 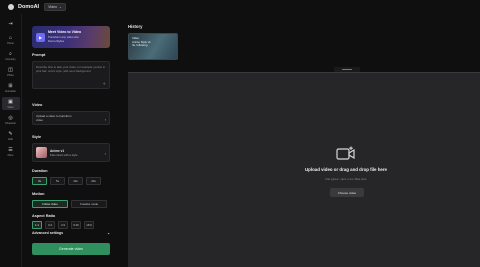 What do you see at coordinates (41, 152) in the screenshot?
I see `style-thumbnail` at bounding box center [41, 152].